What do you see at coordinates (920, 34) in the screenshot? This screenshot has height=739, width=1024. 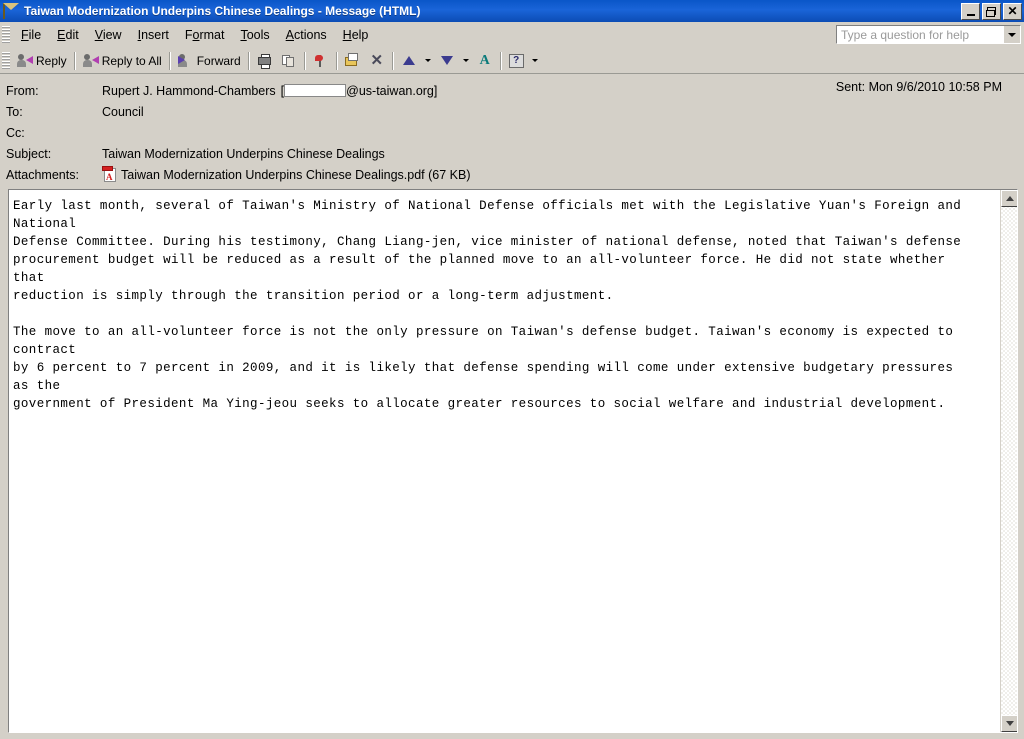 I see `help-question-input` at bounding box center [920, 34].